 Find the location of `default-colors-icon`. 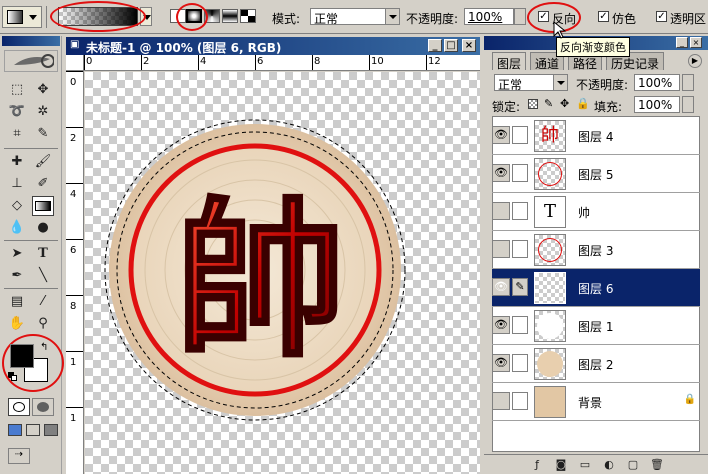

default-colors-icon is located at coordinates (13, 377).